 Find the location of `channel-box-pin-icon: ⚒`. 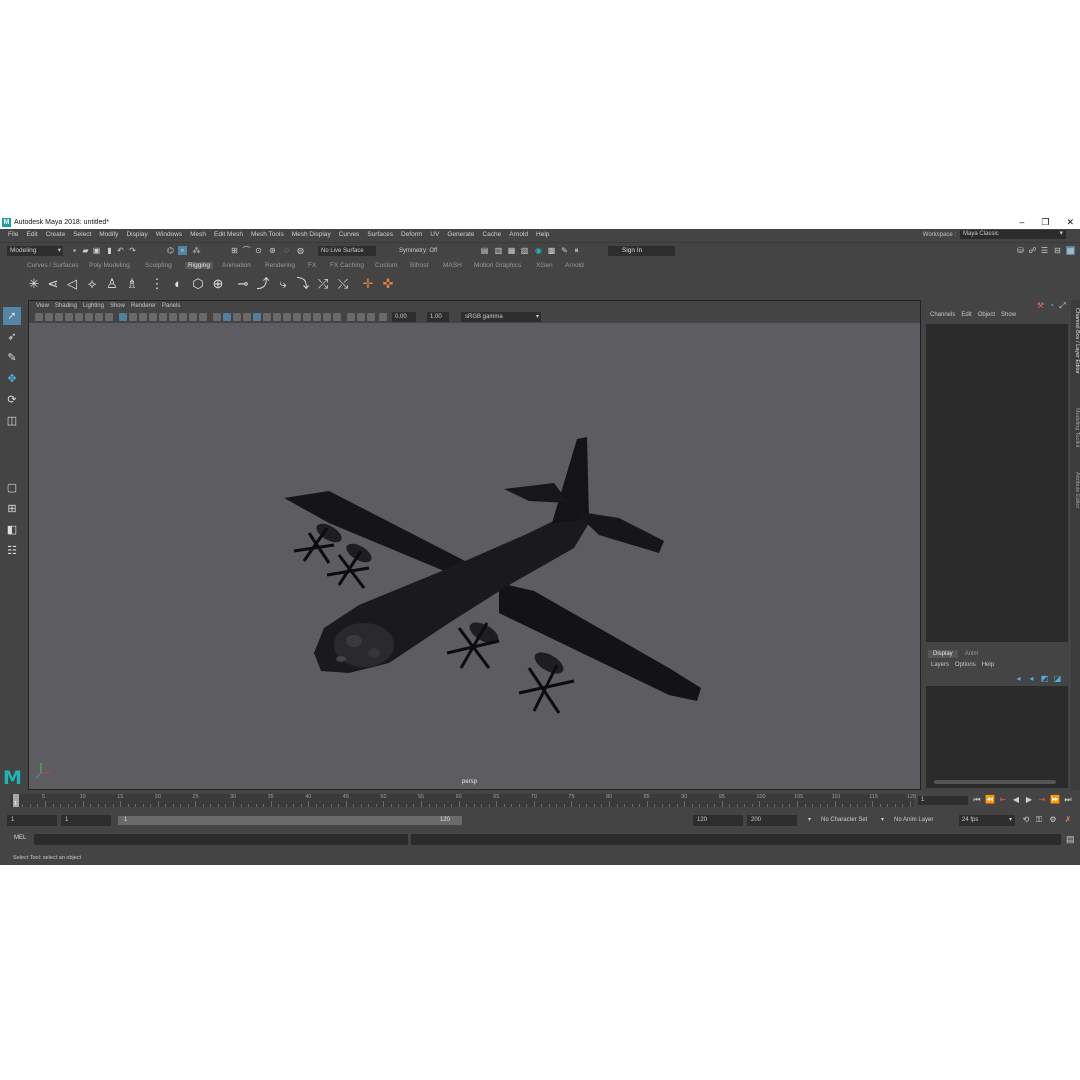

channel-box-pin-icon: ⚒ is located at coordinates (1040, 305).